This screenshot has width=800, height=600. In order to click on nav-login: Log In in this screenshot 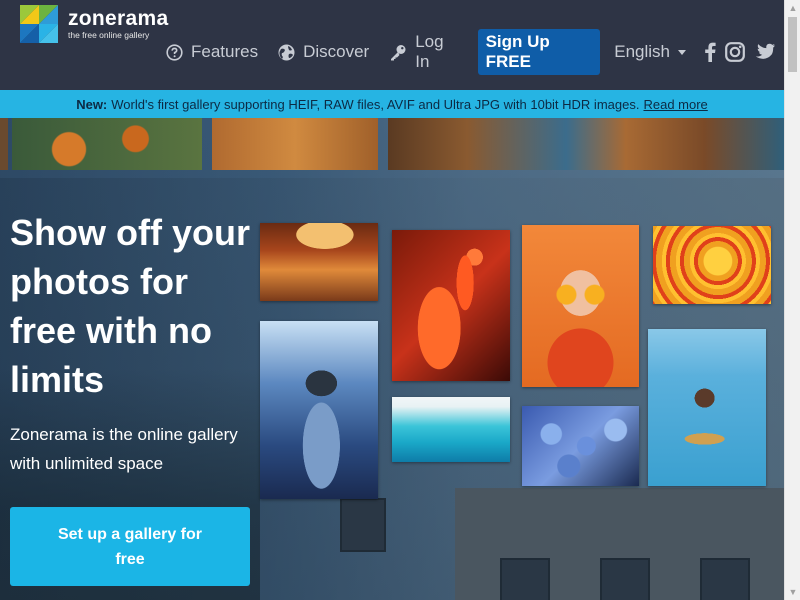, I will do `click(423, 52)`.